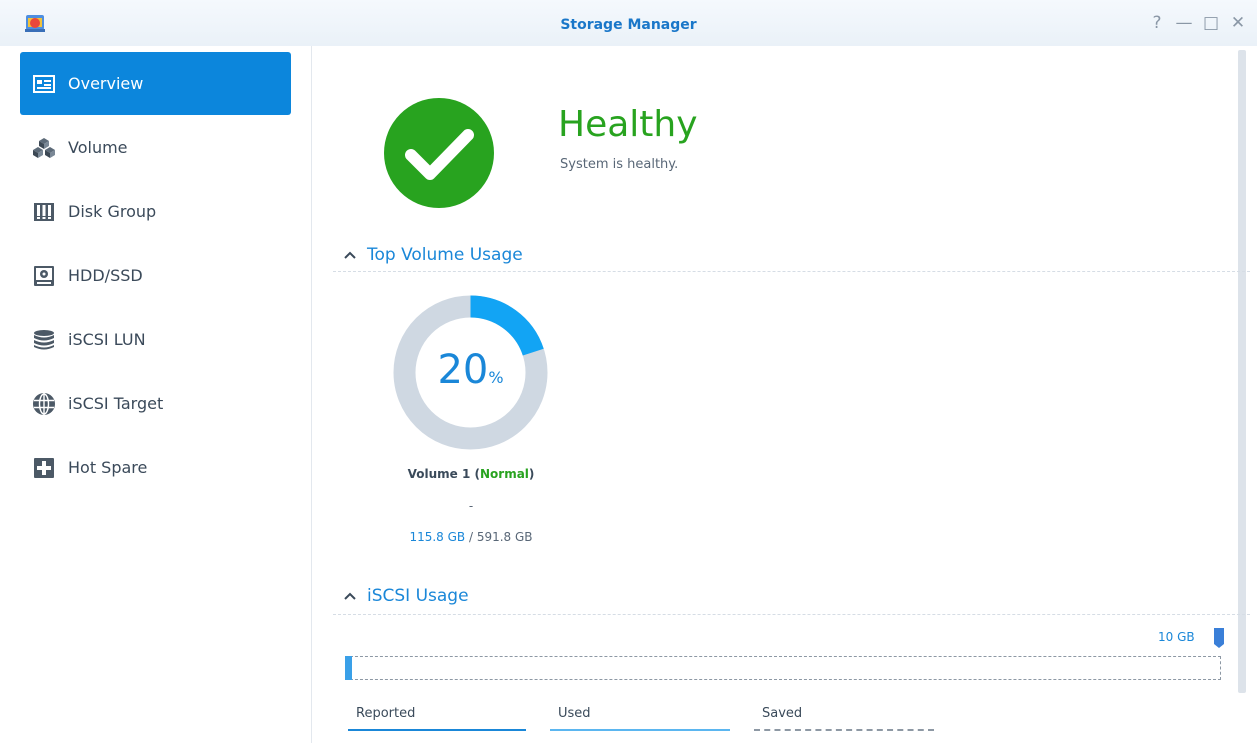  What do you see at coordinates (445, 255) in the screenshot?
I see `section-title: Top Volume Usage` at bounding box center [445, 255].